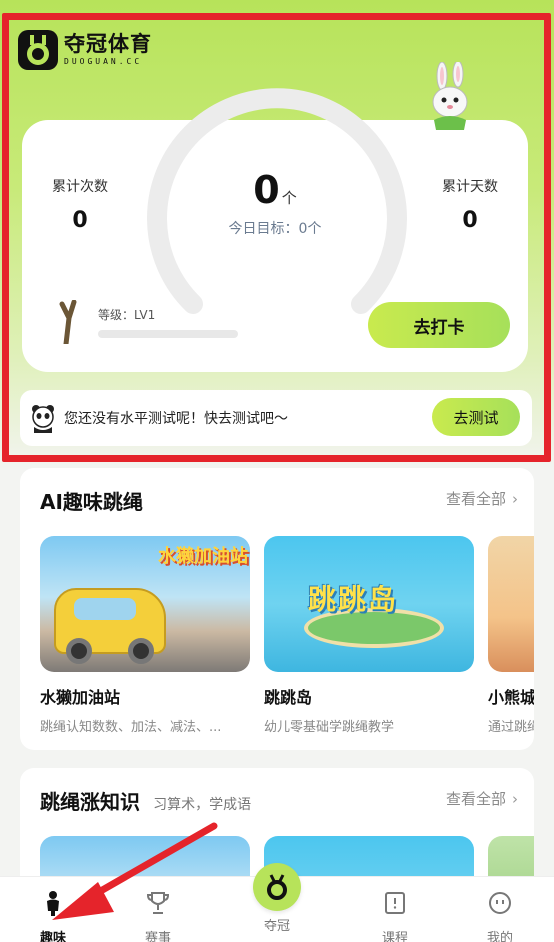 The image size is (554, 942). I want to click on level-test-prompt: 您还没有水平测试呢！快去测试吧～ 去测试, so click(276, 418).